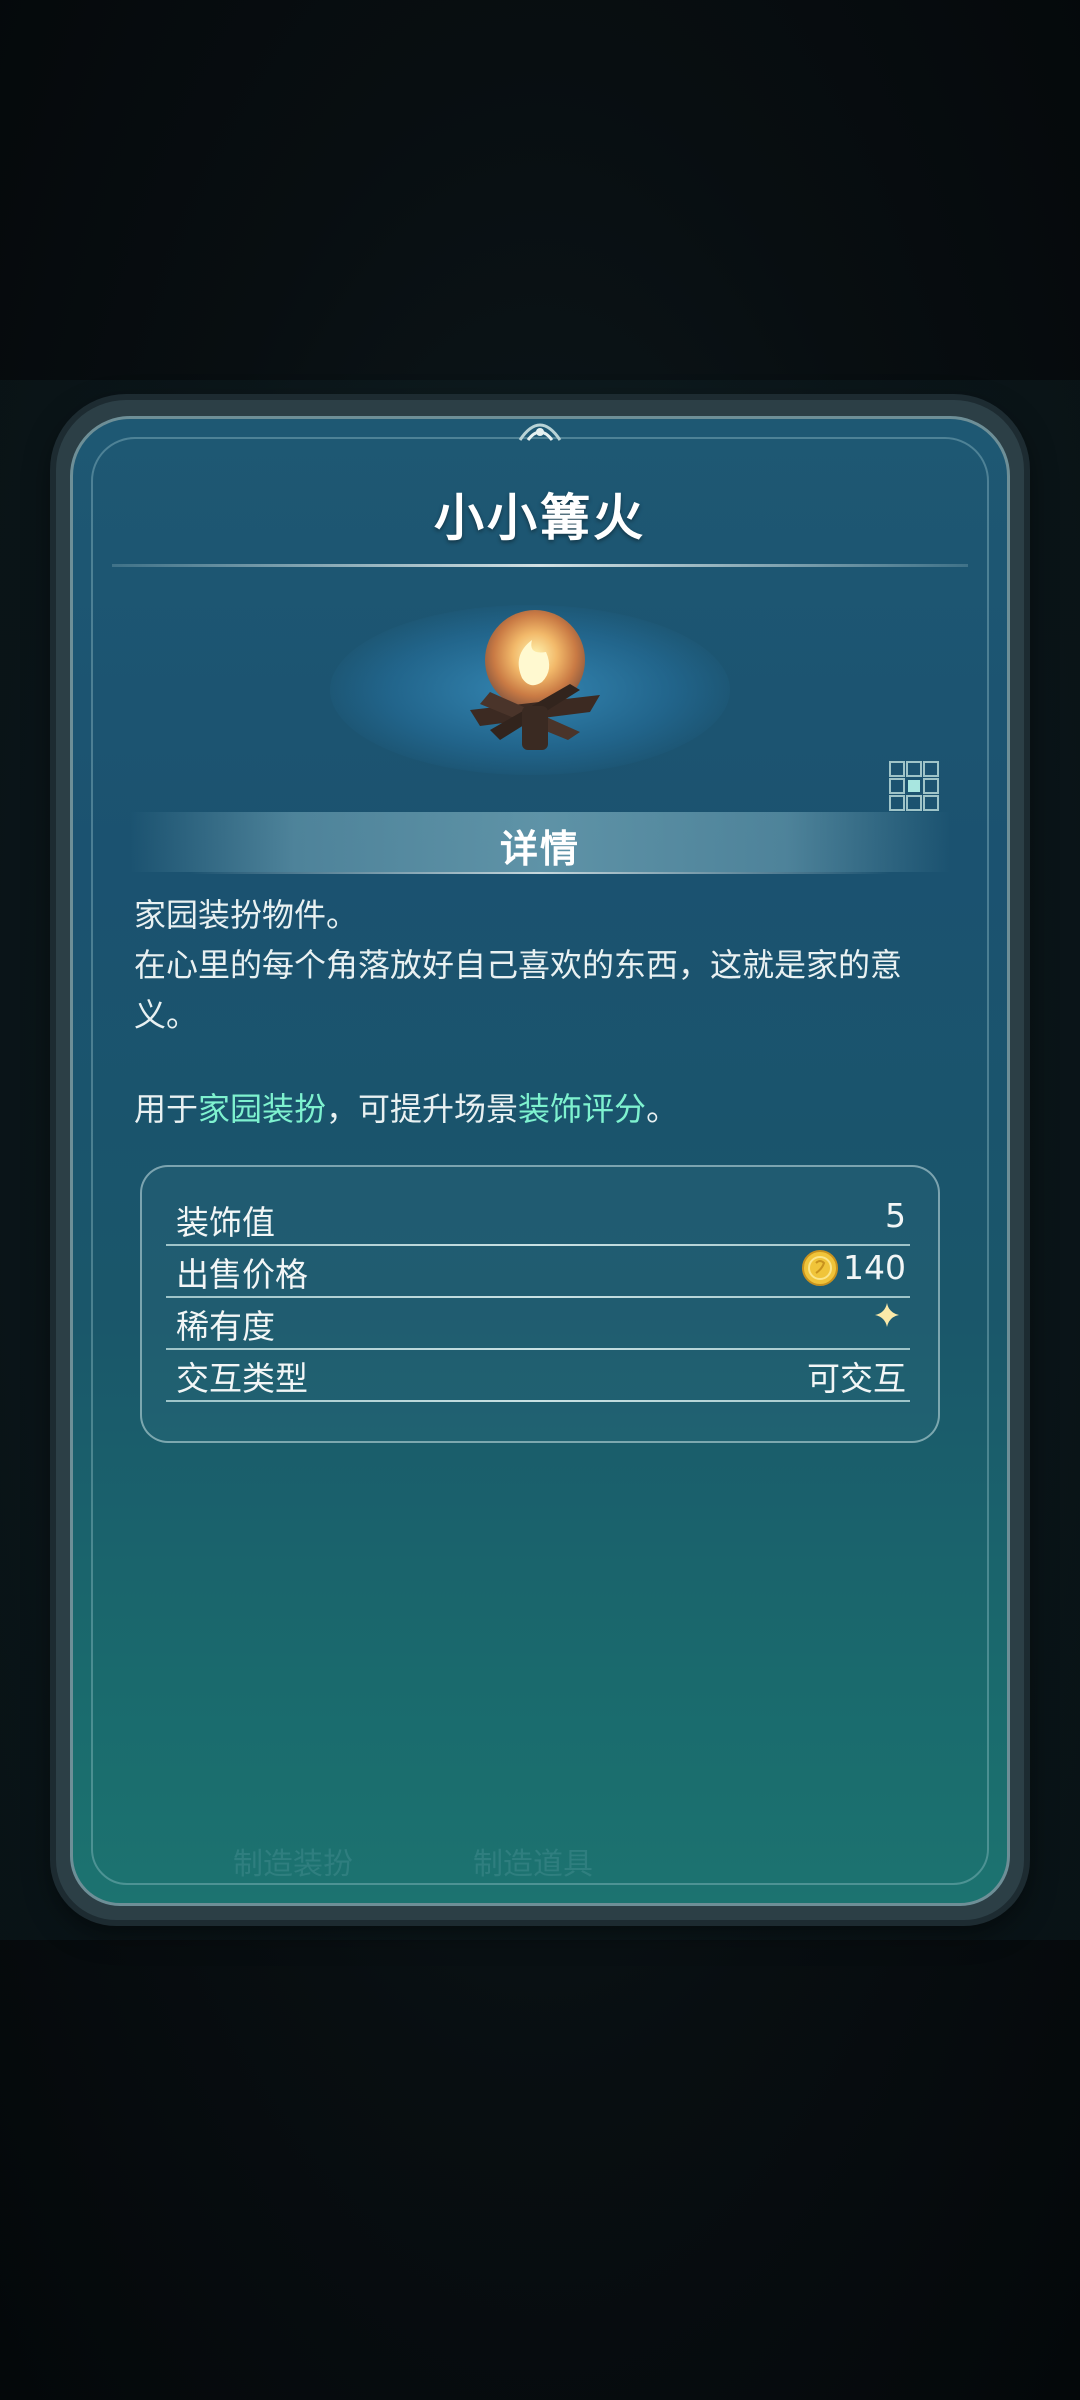  I want to click on details-section-title: 详情, so click(539, 849).